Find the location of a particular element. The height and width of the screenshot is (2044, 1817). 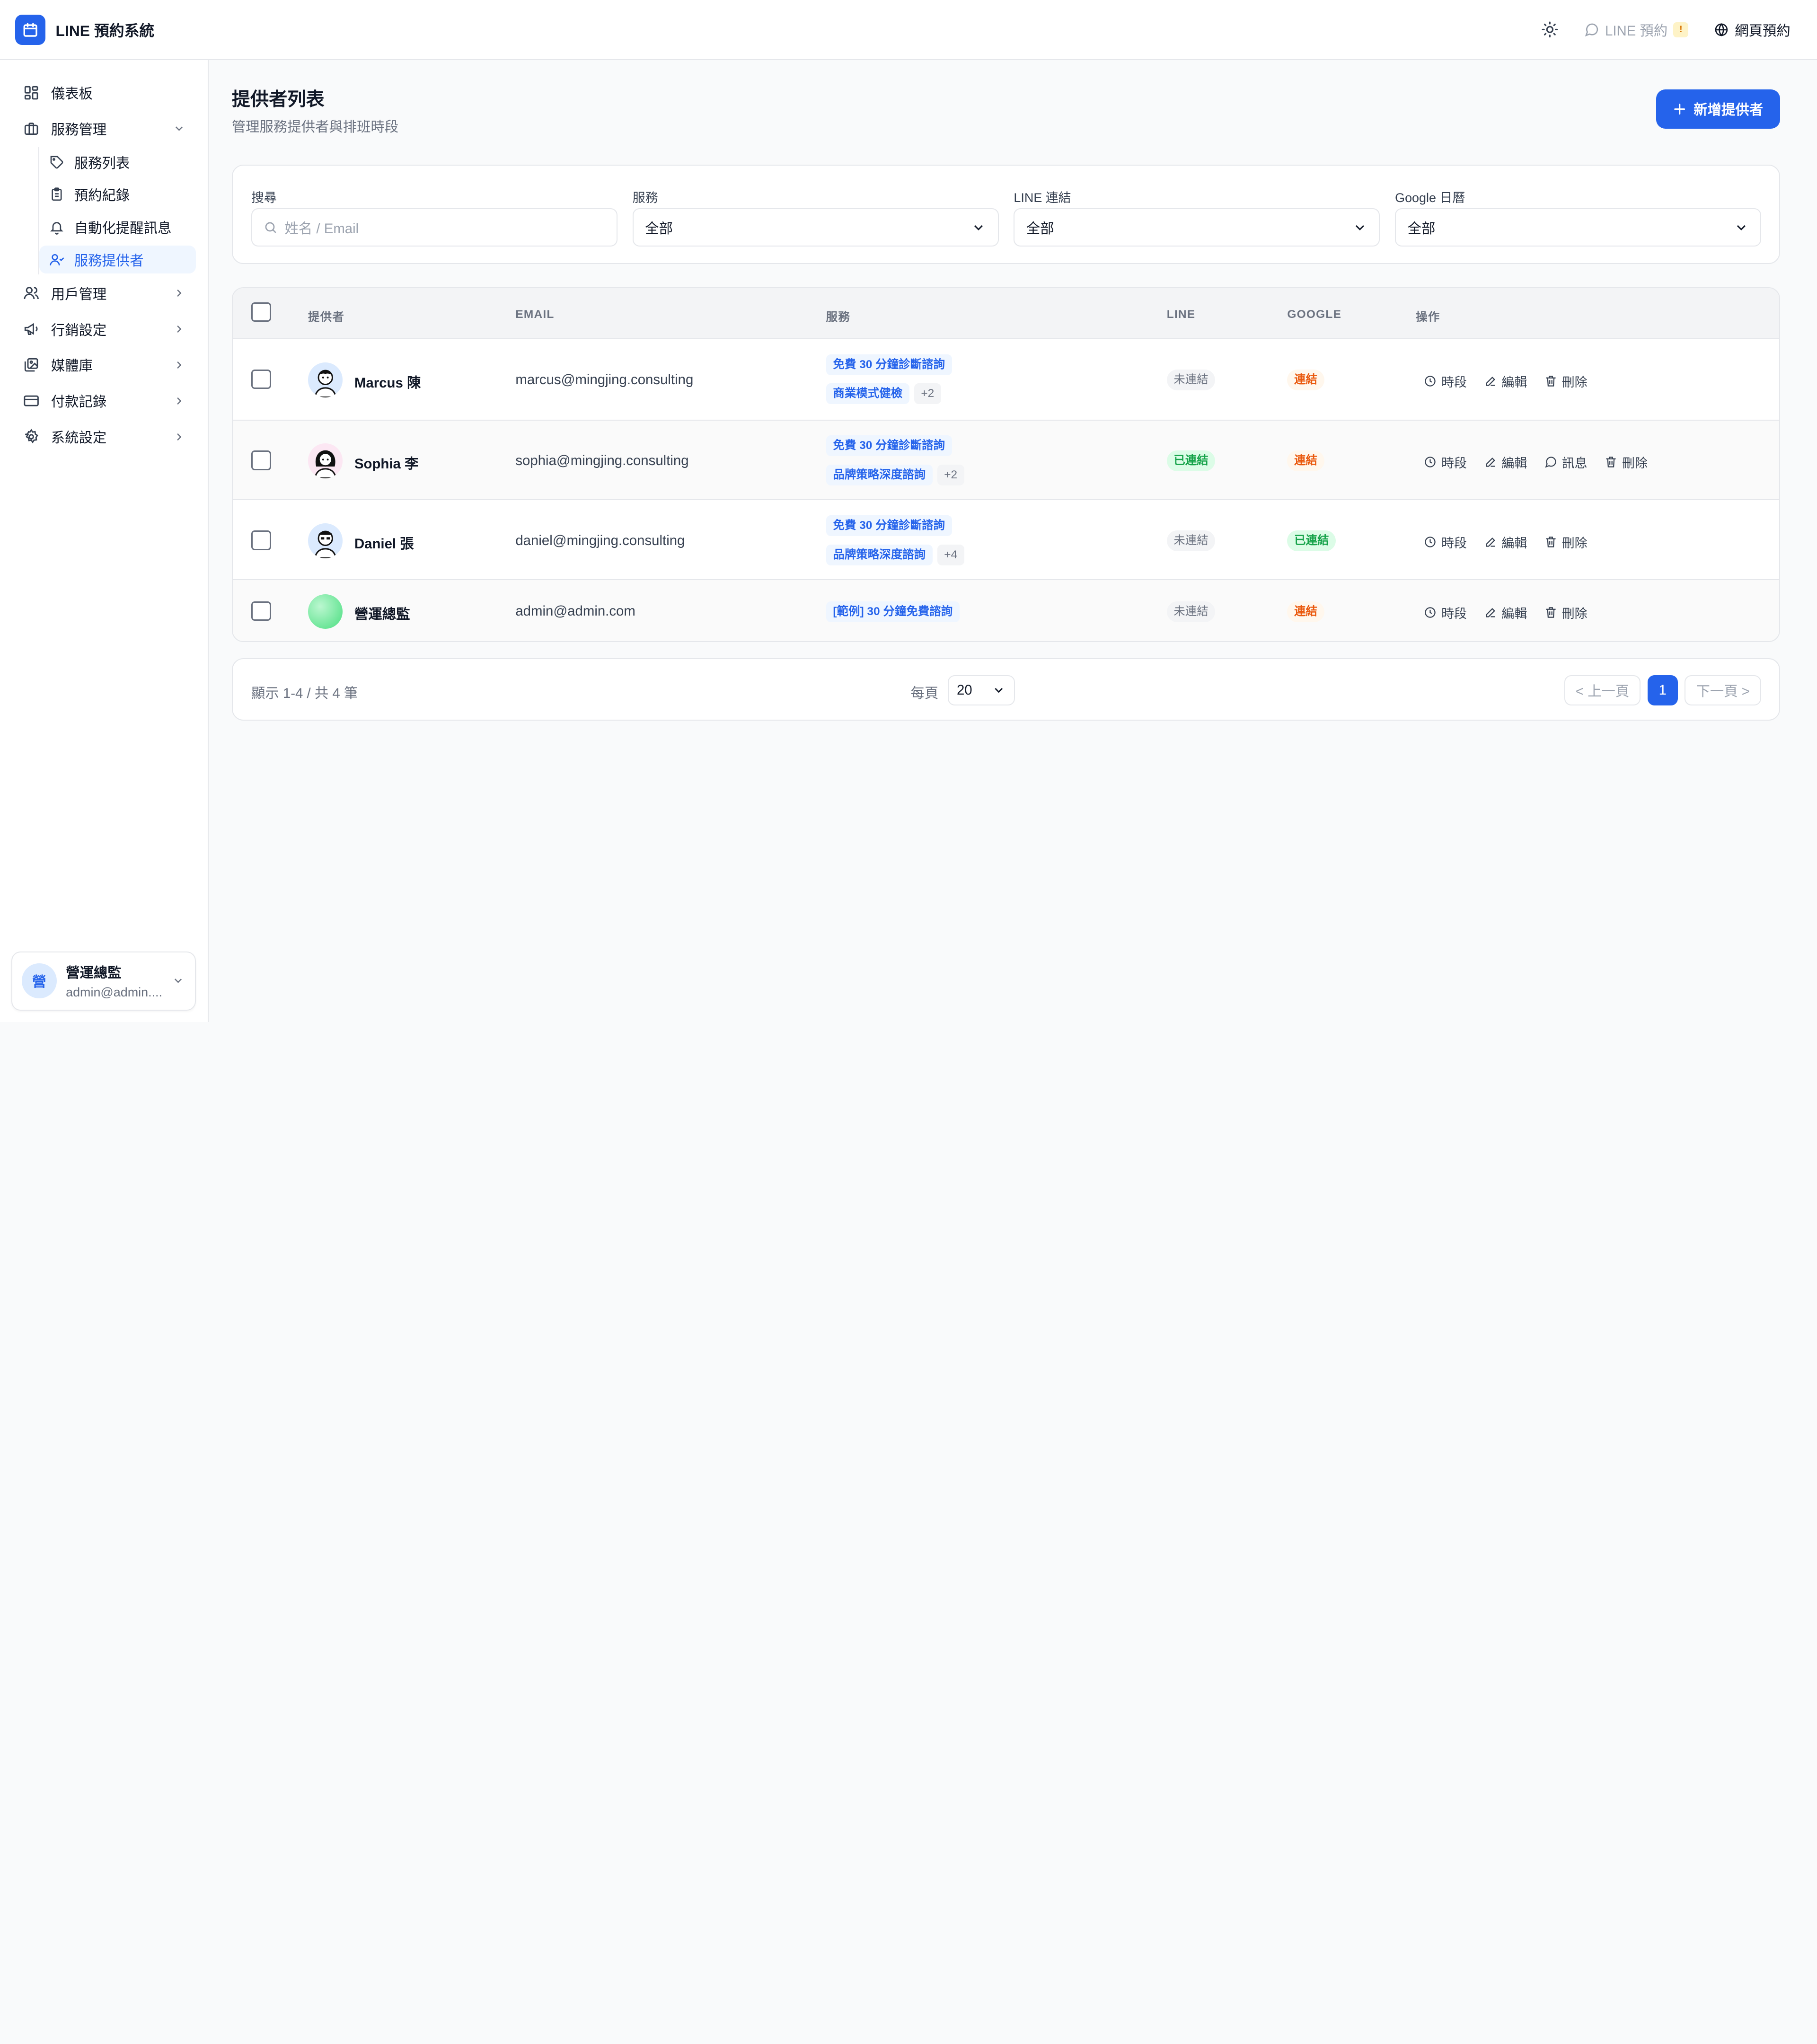

col-header-actions: 操作 is located at coordinates (1428, 317).